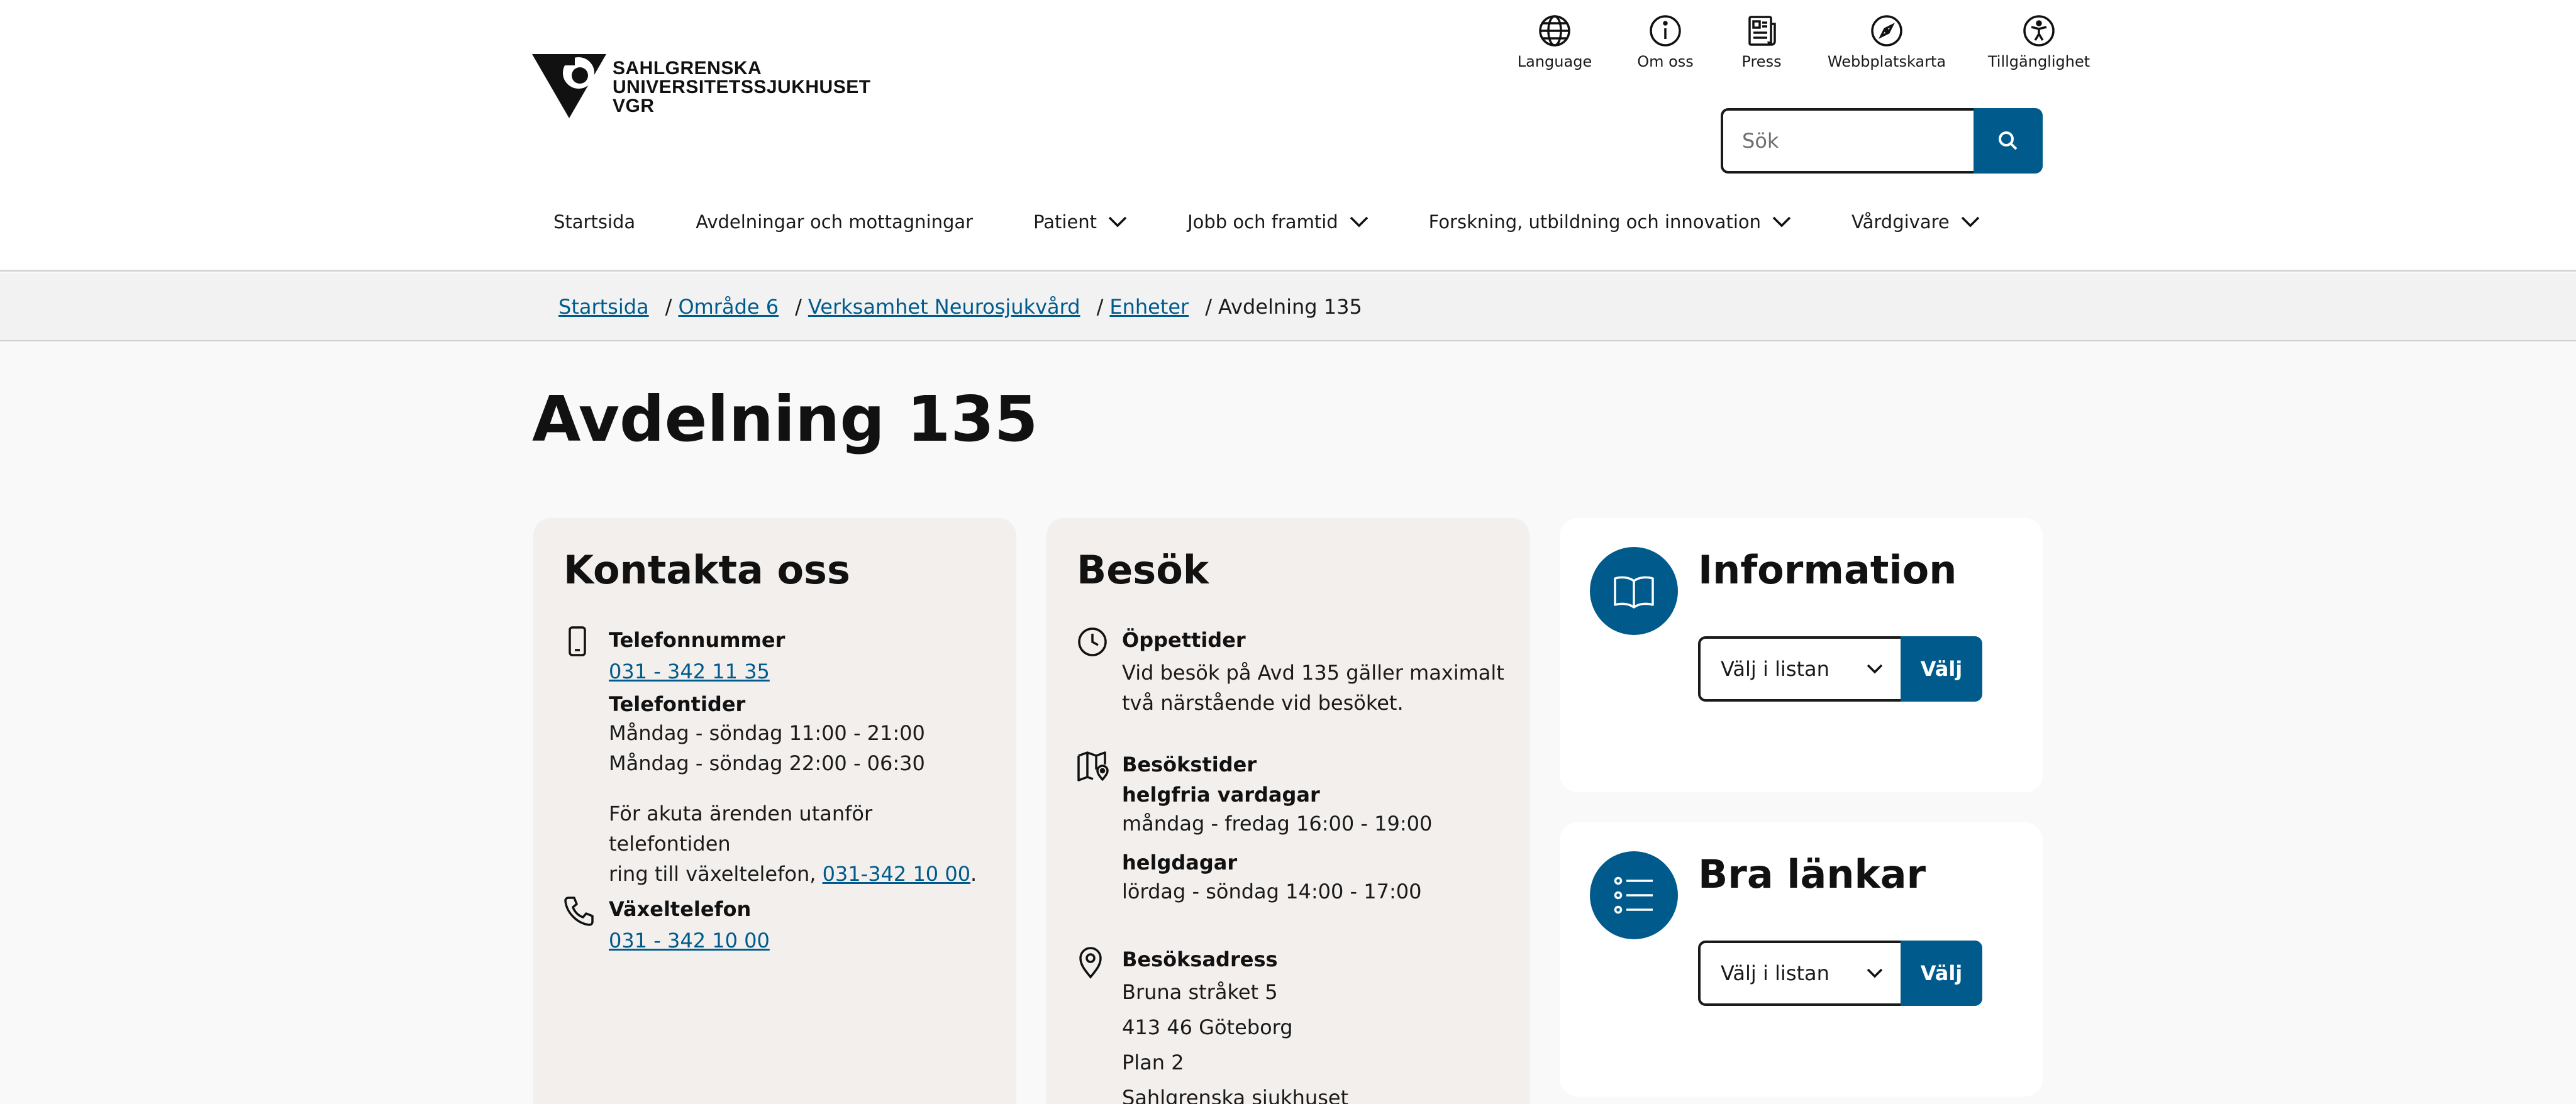 This screenshot has width=2576, height=1104. I want to click on nav-jobs: Jobb och framtid, so click(1277, 222).